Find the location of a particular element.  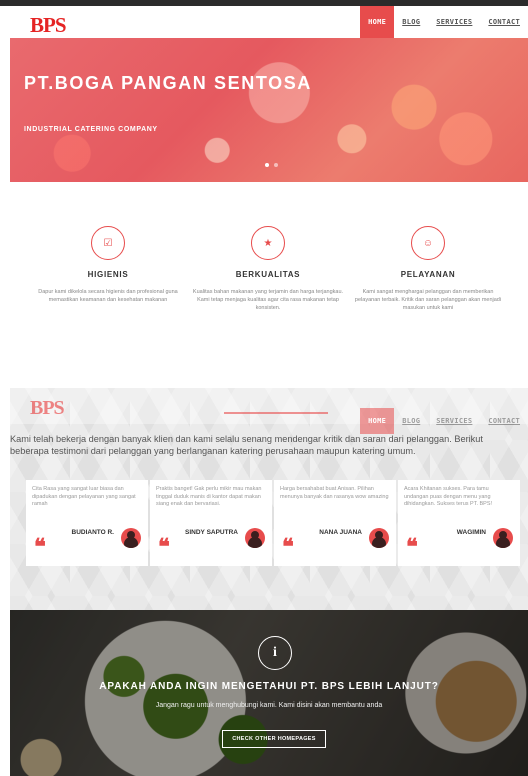

testimonial-author: WAGIMIN is located at coordinates (471, 532).